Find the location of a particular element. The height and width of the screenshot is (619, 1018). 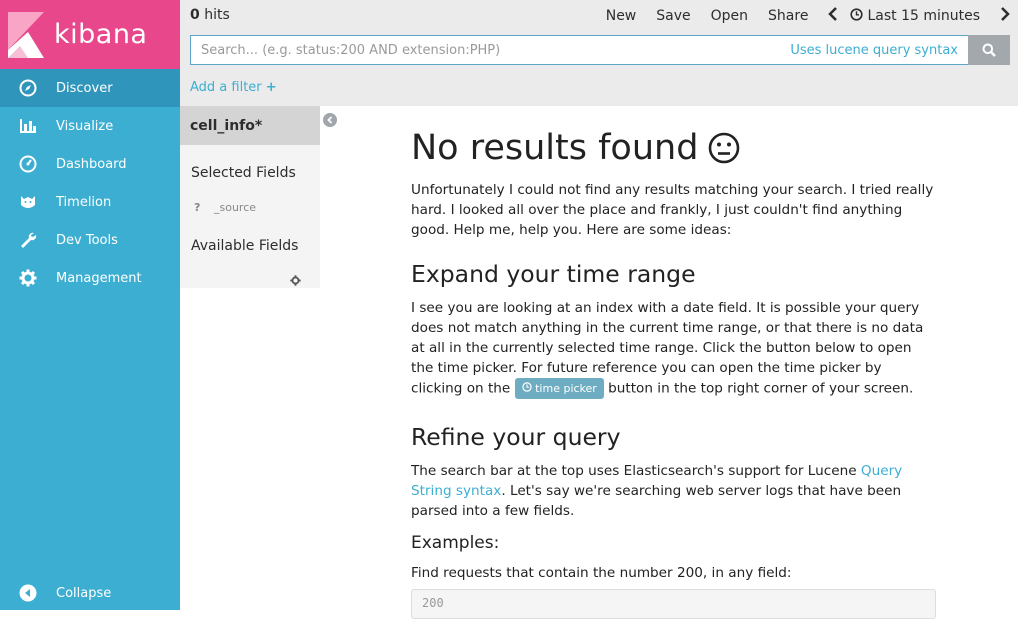

hits-label: hits is located at coordinates (214, 15).